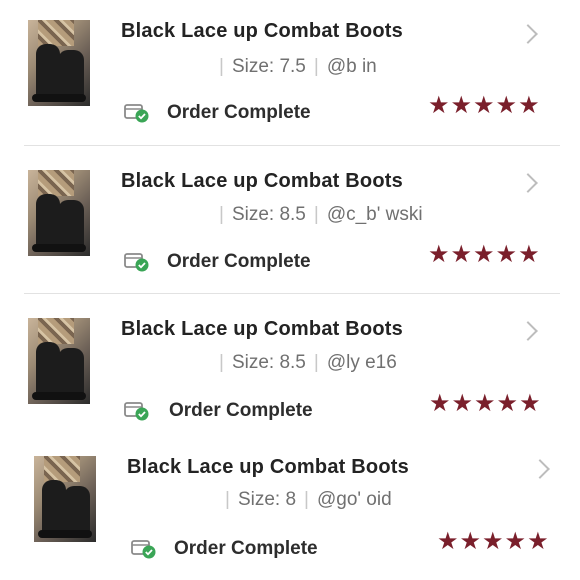 The height and width of the screenshot is (580, 580). I want to click on size-label: Size: 8, so click(267, 499).